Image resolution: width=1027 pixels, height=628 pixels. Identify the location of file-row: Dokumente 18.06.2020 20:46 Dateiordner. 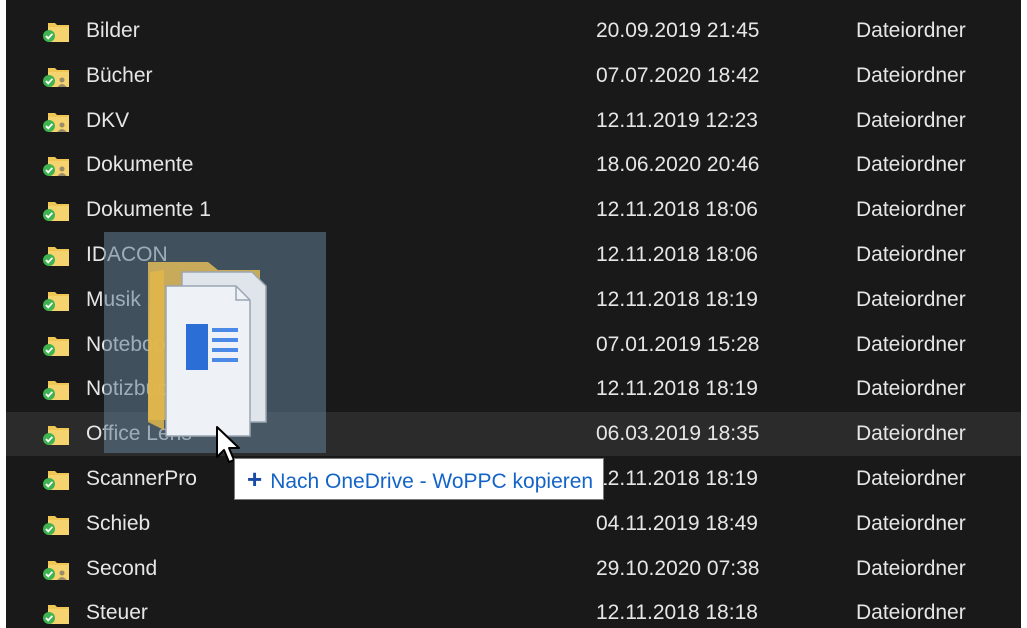
(513, 165).